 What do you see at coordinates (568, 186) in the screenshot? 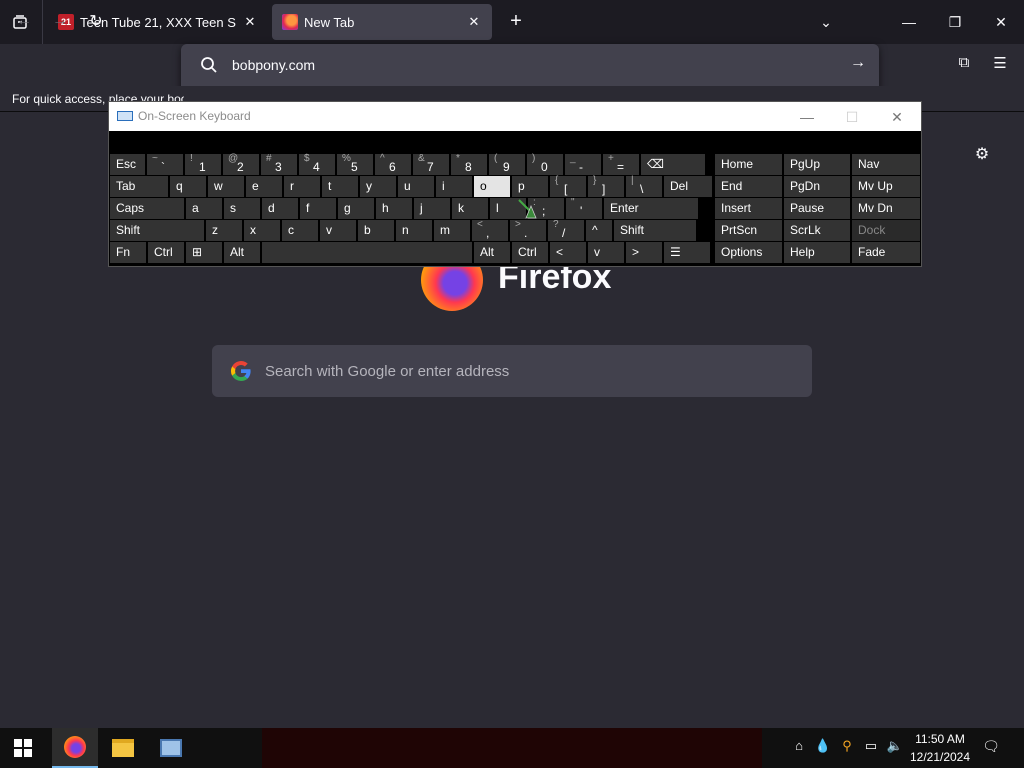
I see `osk-key-sym: {[` at bounding box center [568, 186].